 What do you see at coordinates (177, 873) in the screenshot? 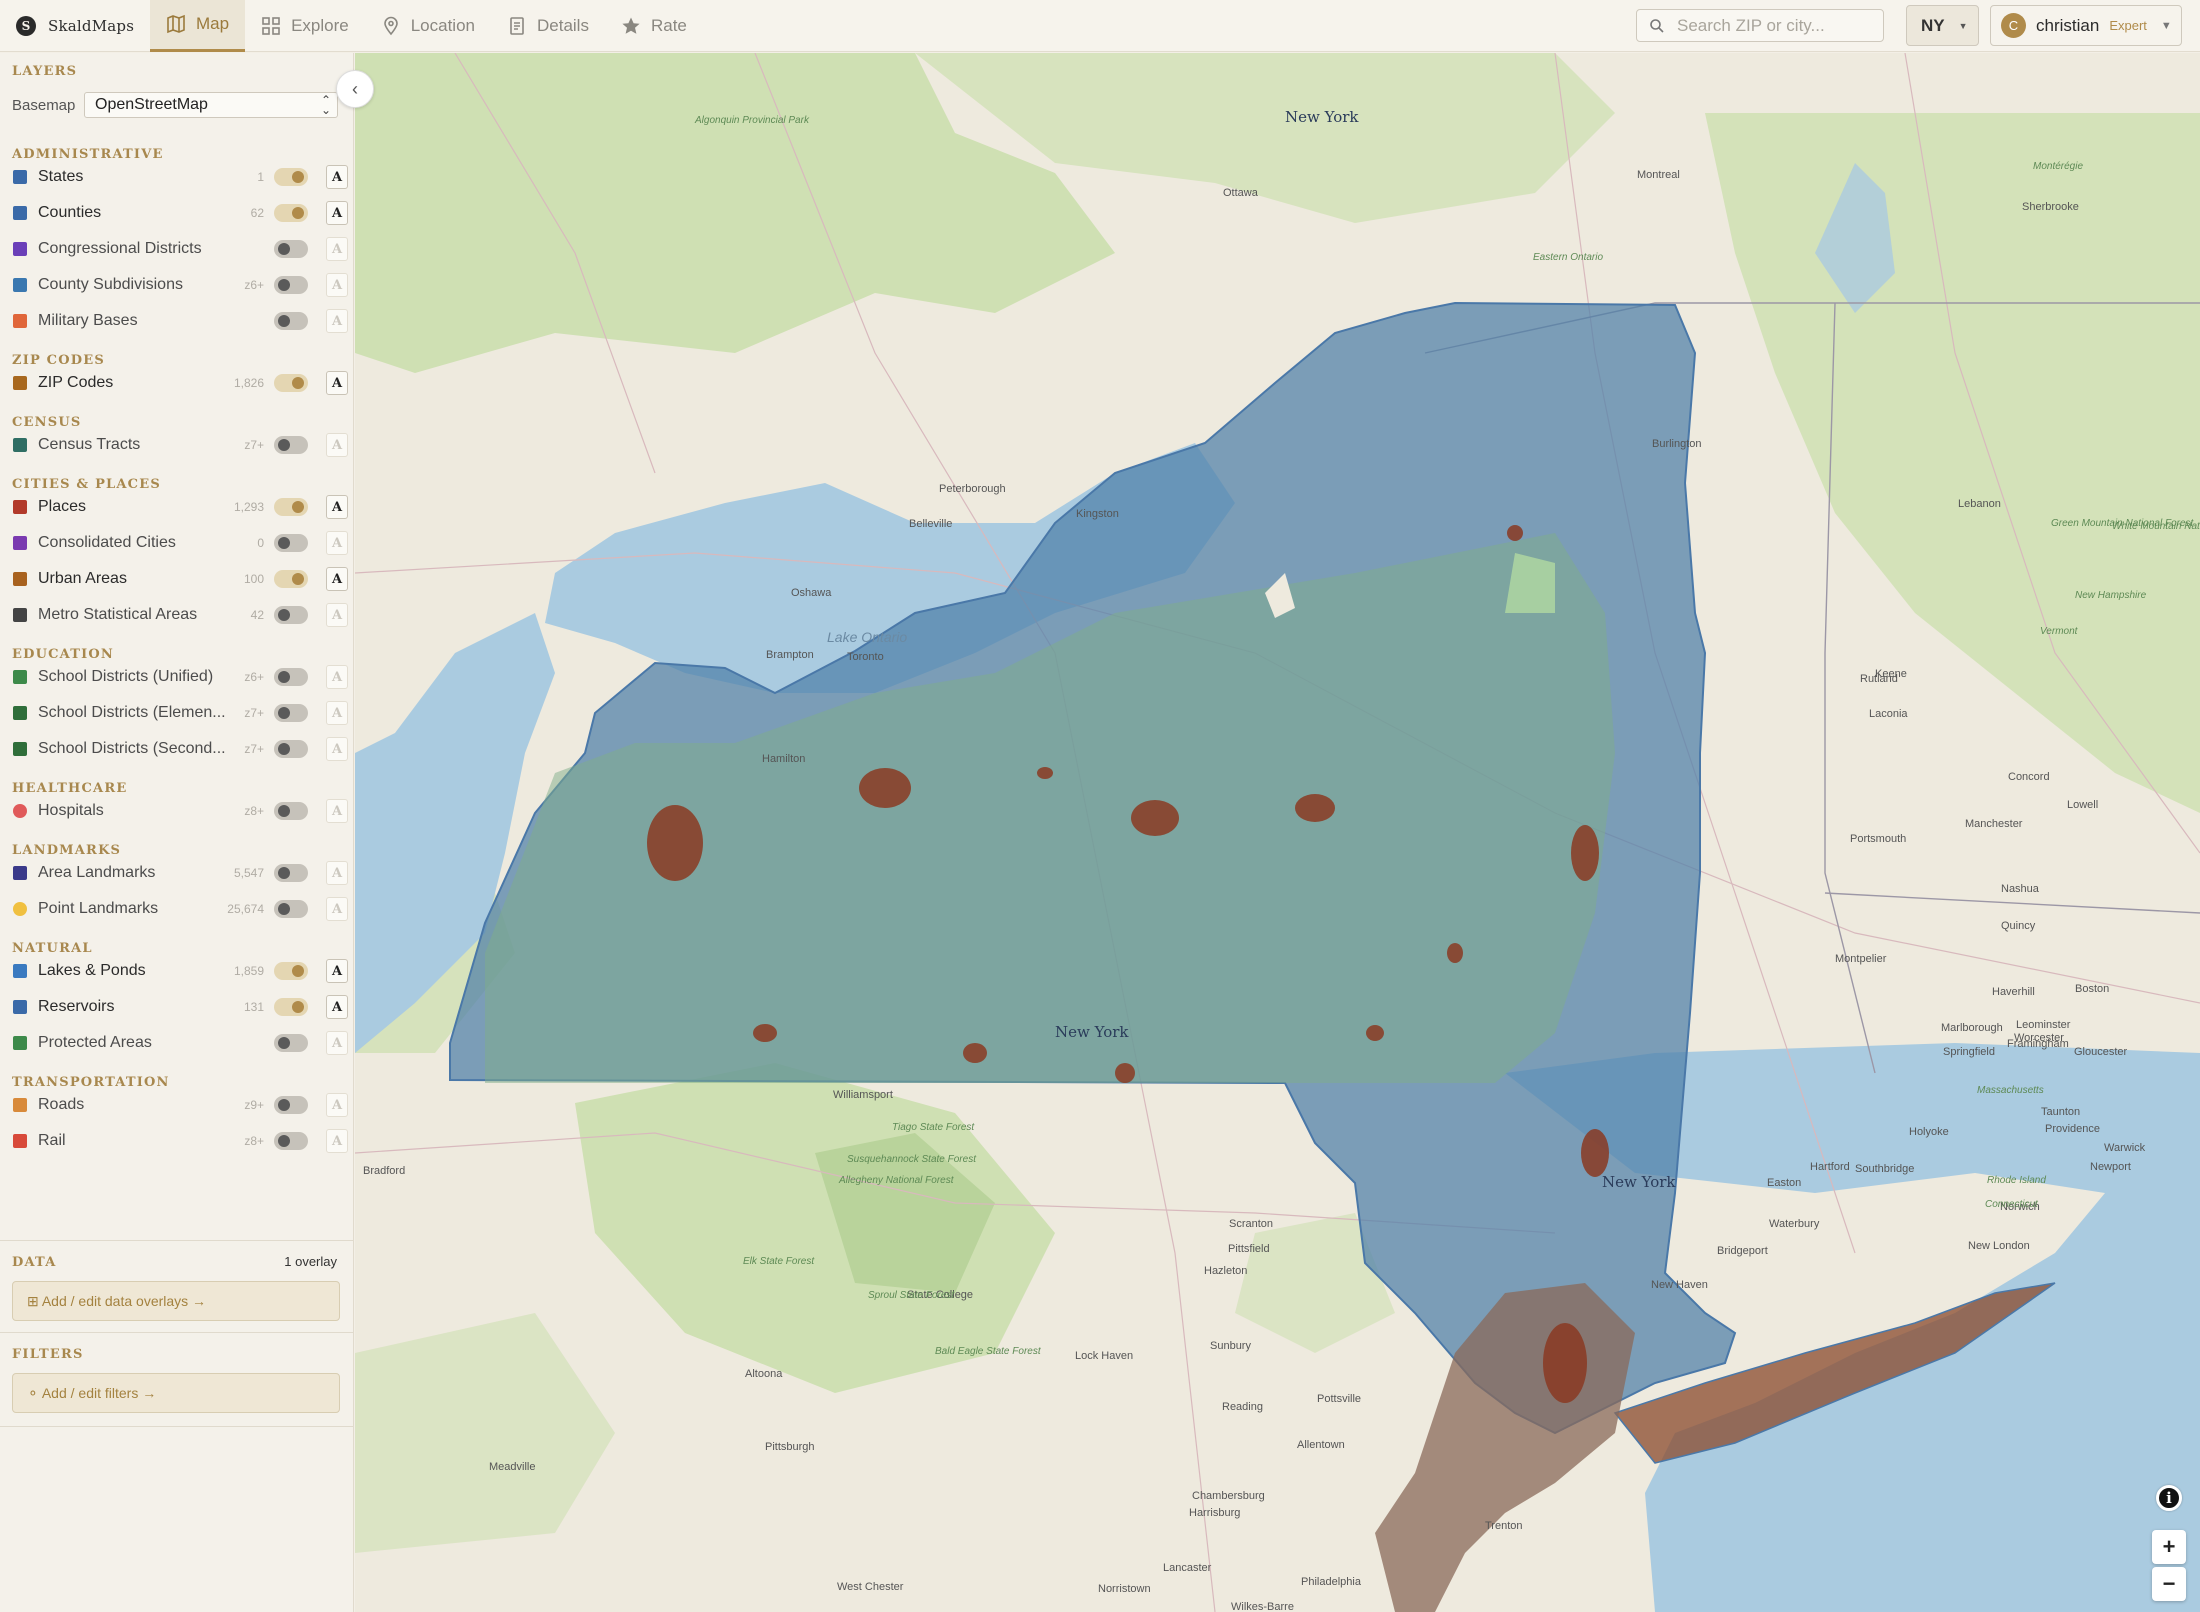
I see `layer-row: Area Landmarks 5,547 A` at bounding box center [177, 873].